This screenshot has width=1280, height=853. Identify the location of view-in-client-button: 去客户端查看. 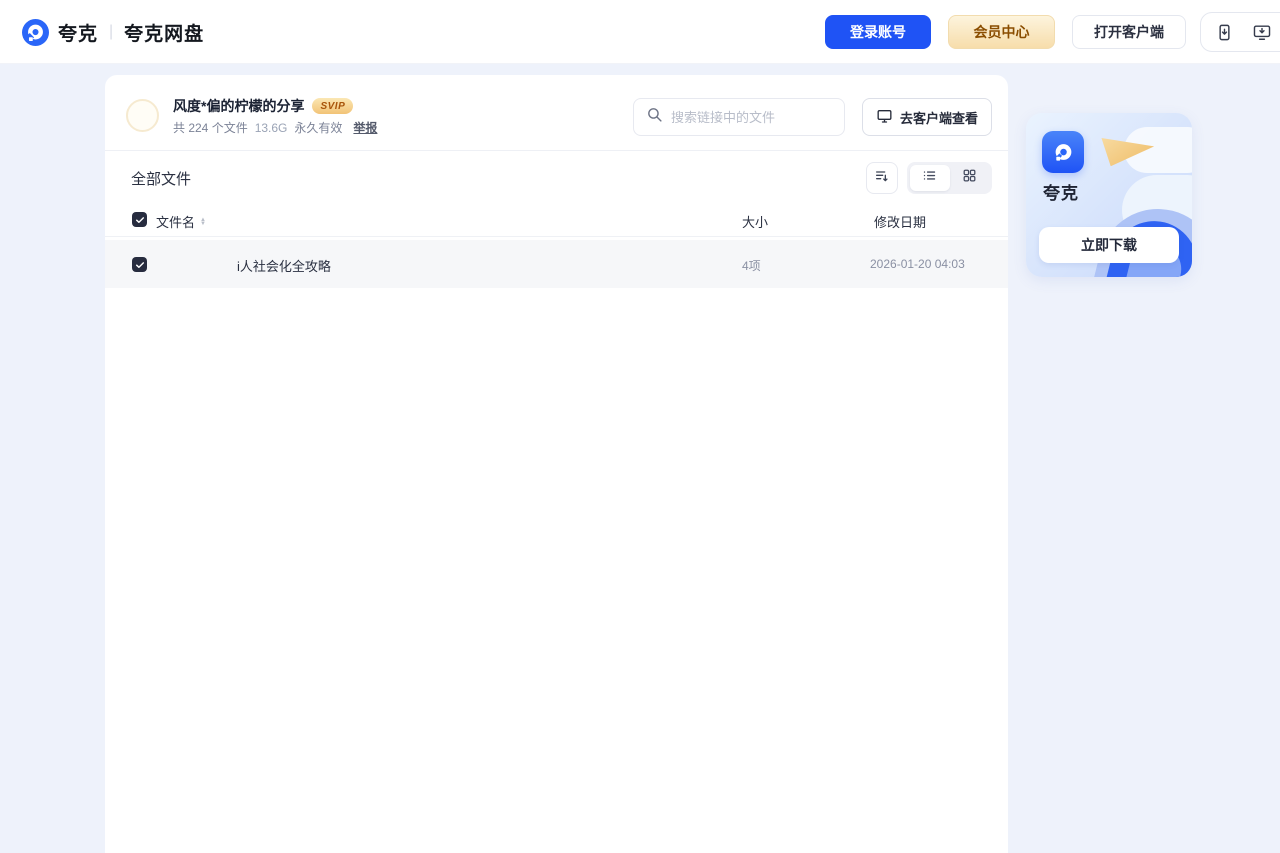
(927, 117).